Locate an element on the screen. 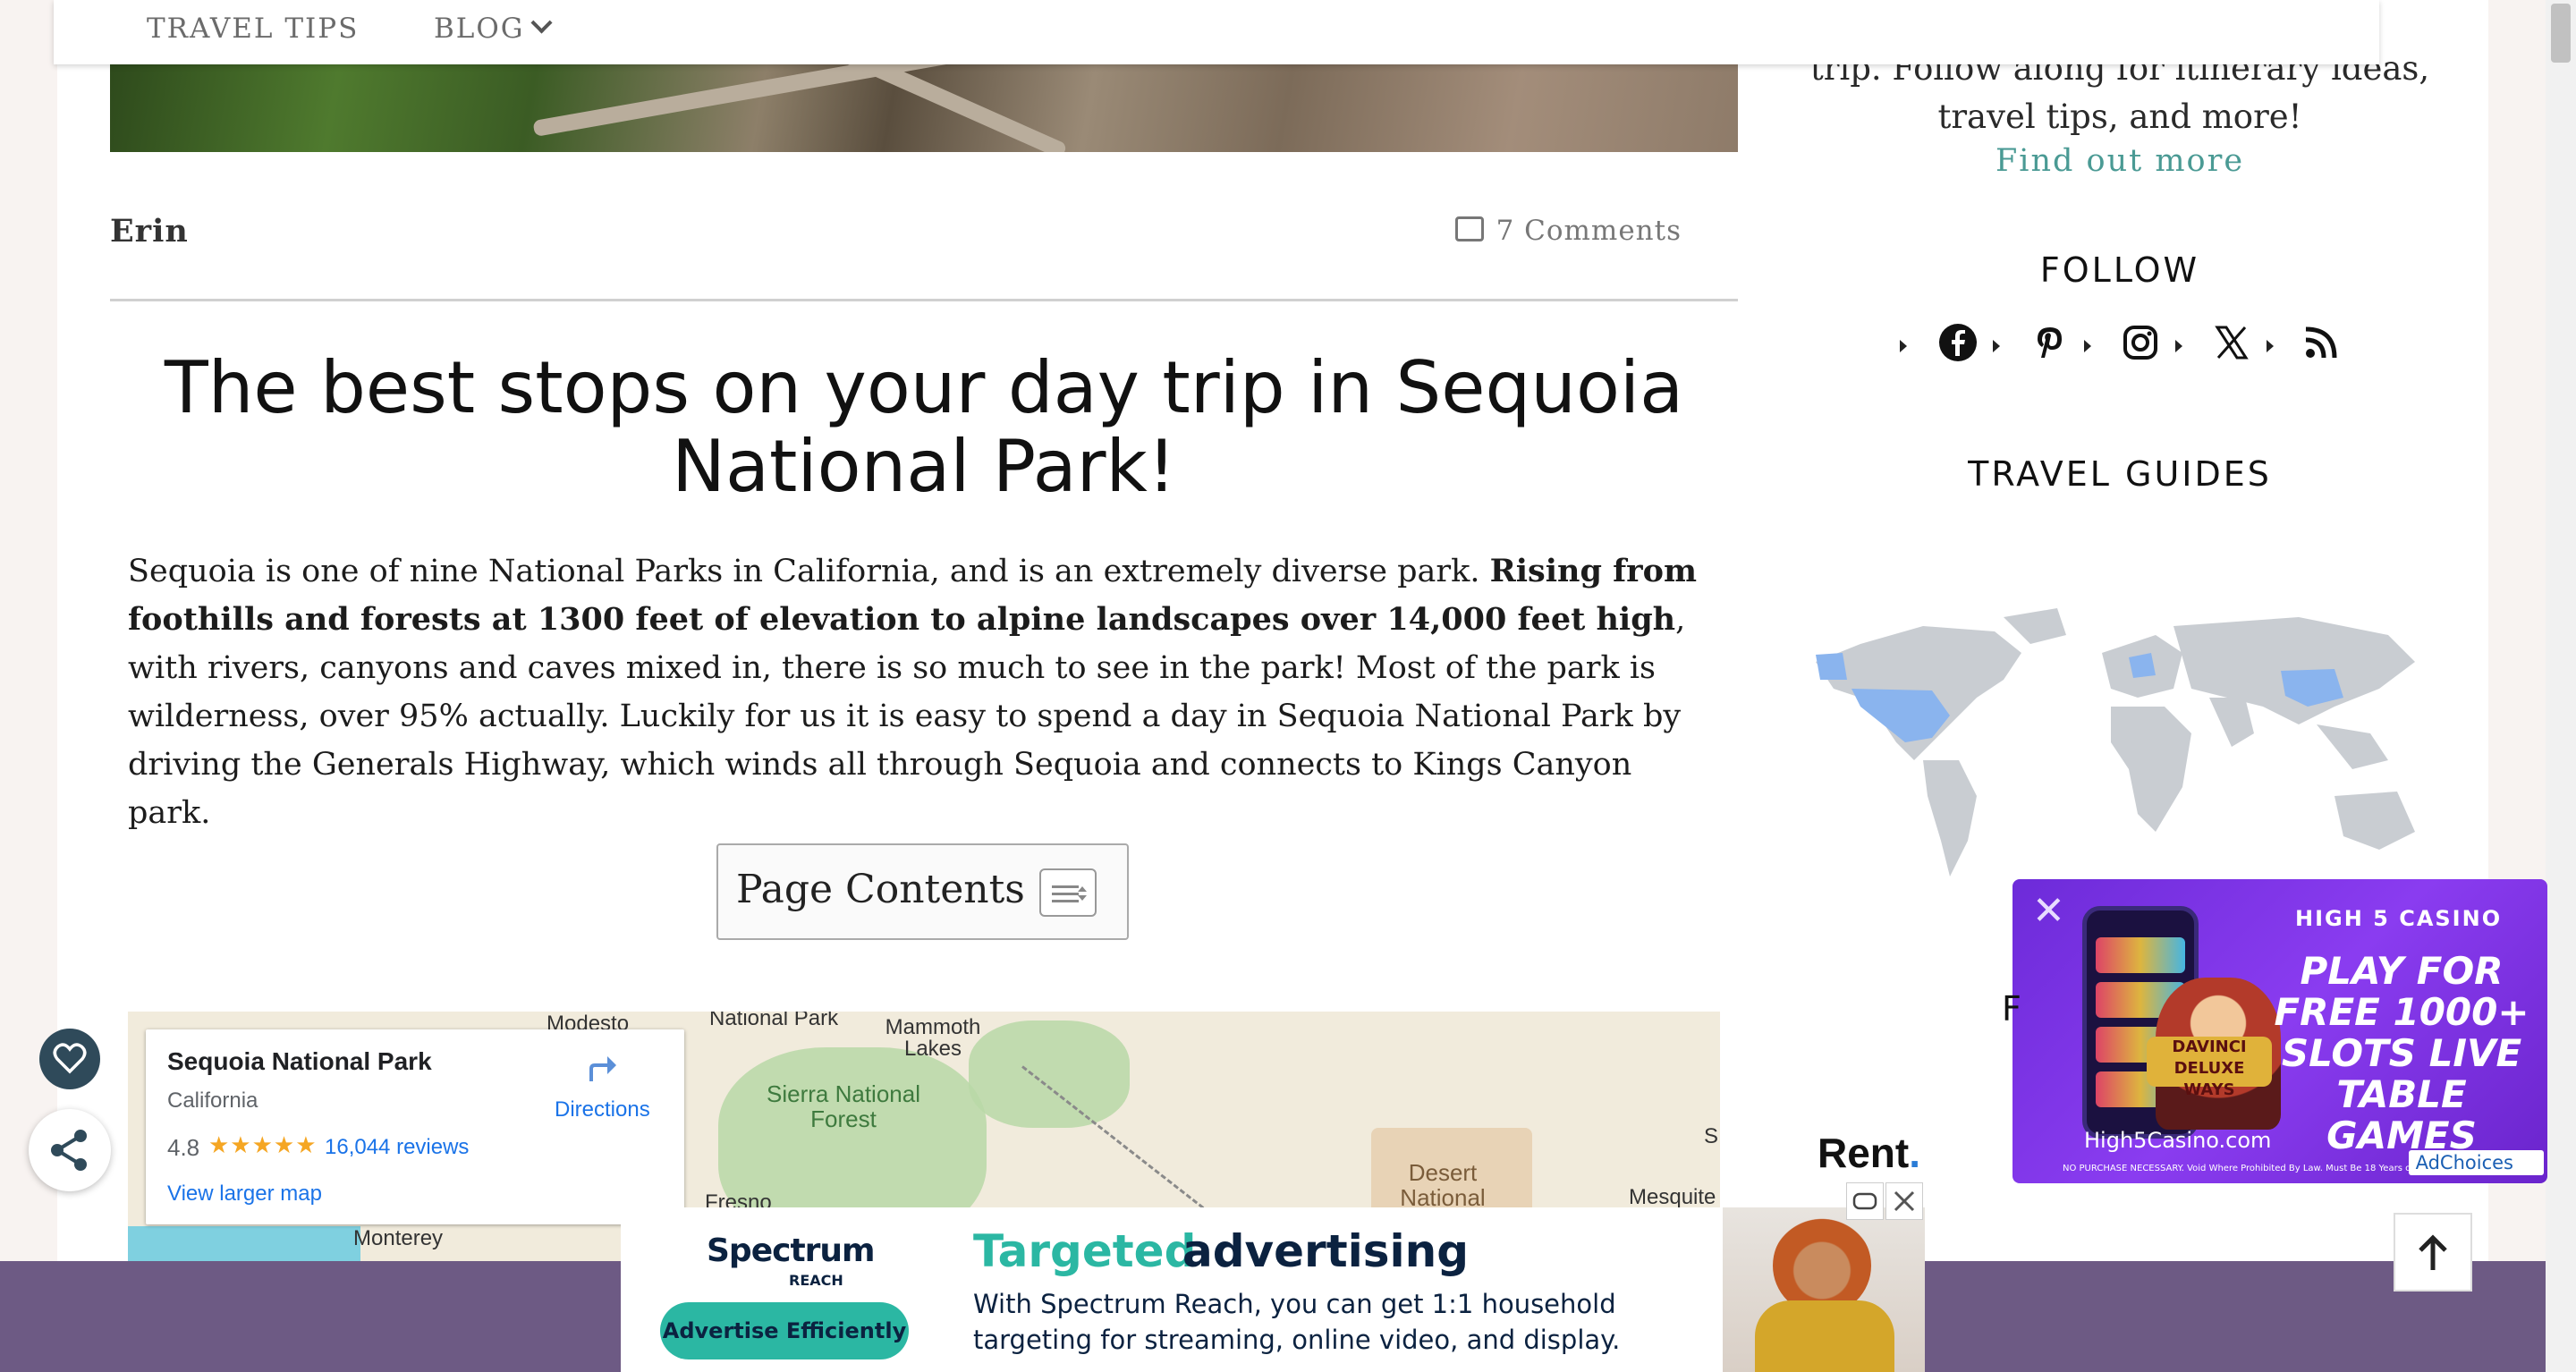 This screenshot has height=1372, width=2576. ad-close-button is located at coordinates (1904, 1201).